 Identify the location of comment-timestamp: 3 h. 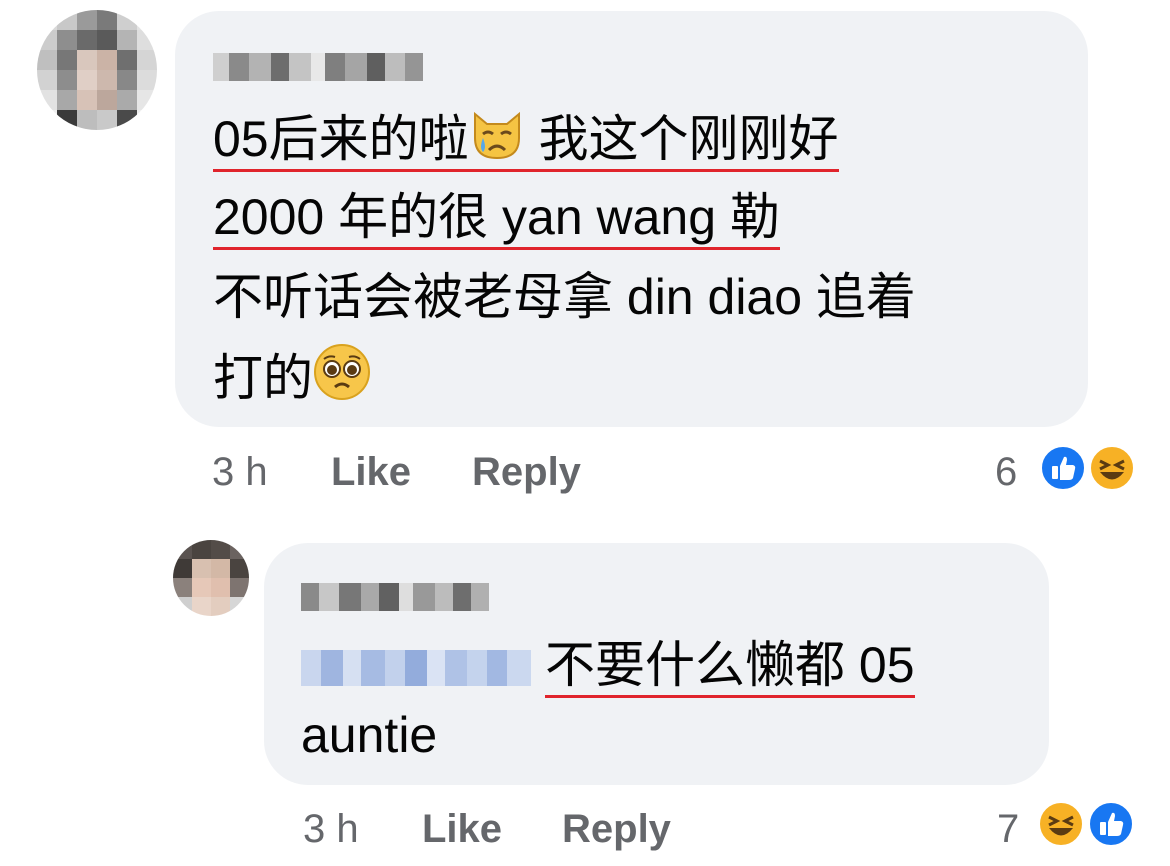
(240, 472).